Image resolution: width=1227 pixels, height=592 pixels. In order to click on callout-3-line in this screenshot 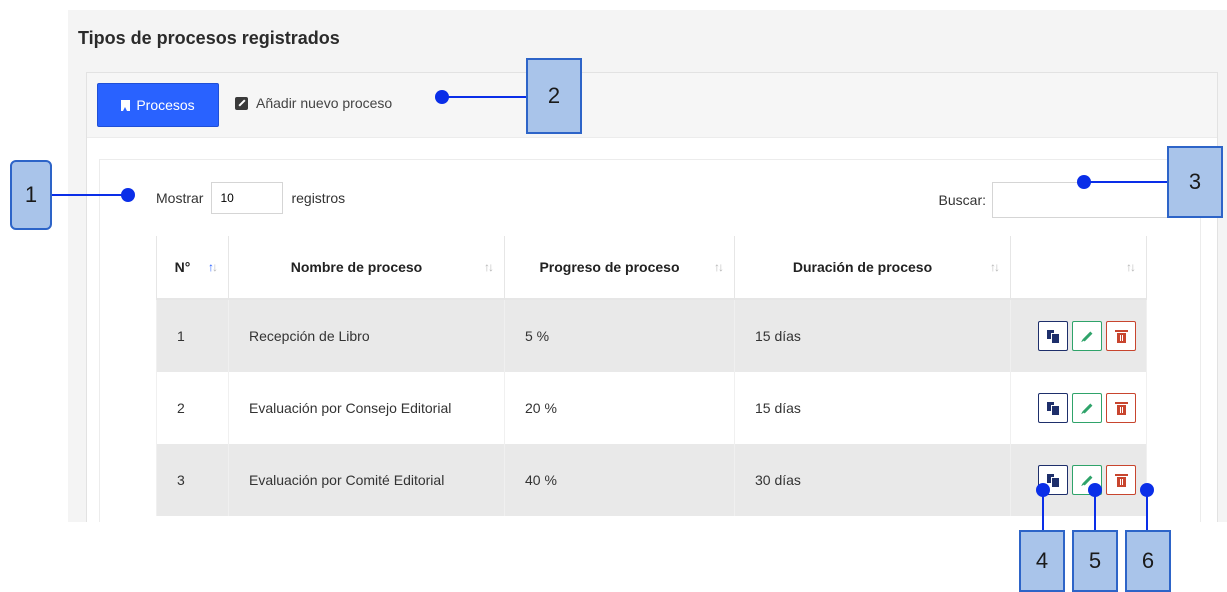, I will do `click(1126, 182)`.